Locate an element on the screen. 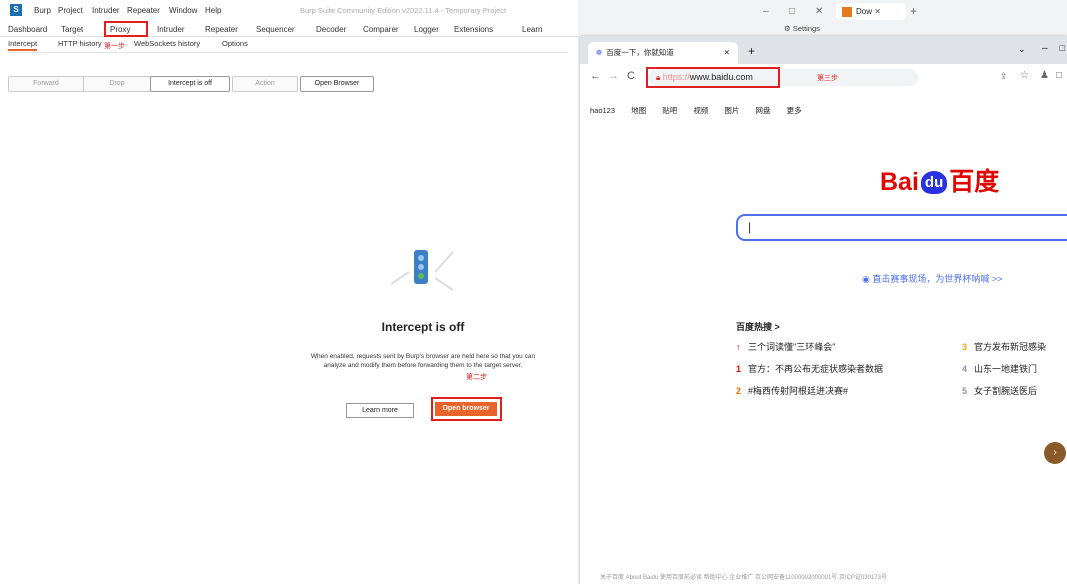  hot-text: #梅西传射阿根廷进决赛# is located at coordinates (798, 391).